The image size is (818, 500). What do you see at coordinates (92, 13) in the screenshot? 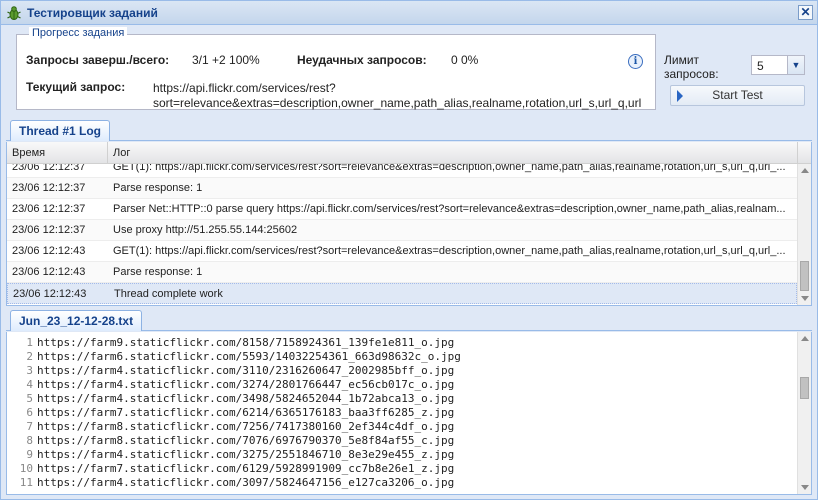
I see `window-title: Тестировщик заданий` at bounding box center [92, 13].